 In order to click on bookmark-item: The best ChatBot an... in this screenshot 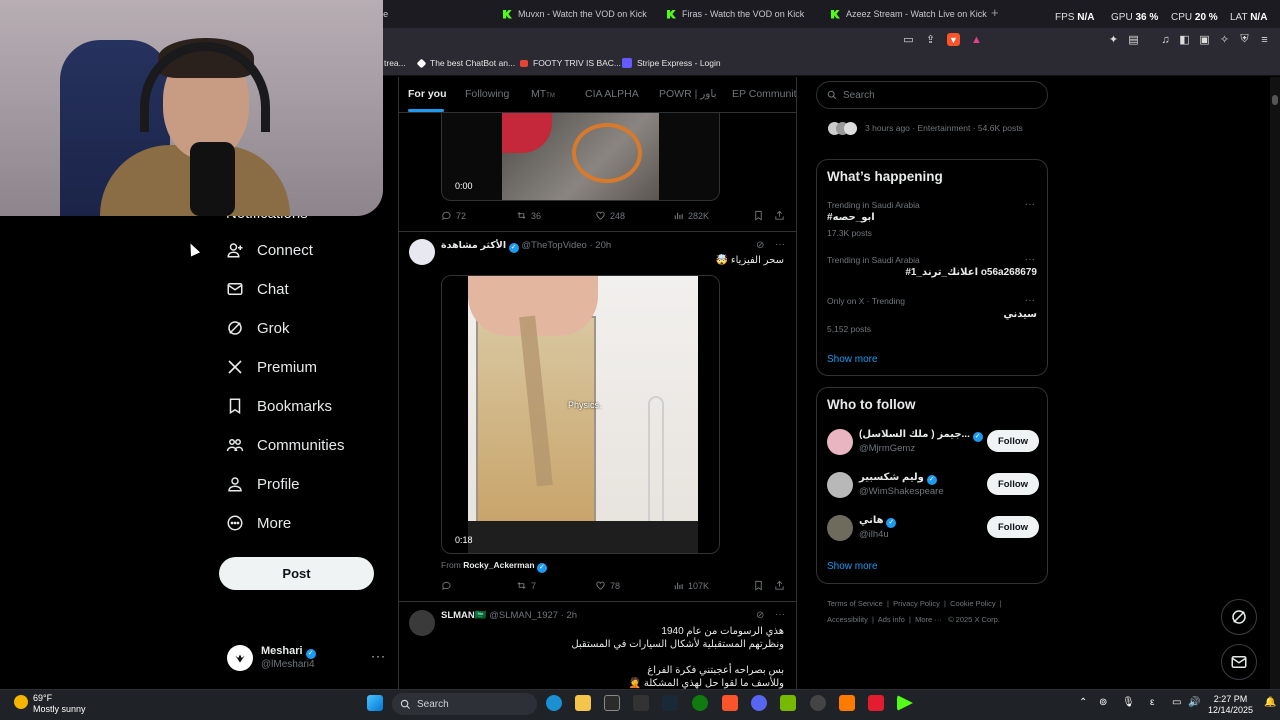, I will do `click(465, 63)`.